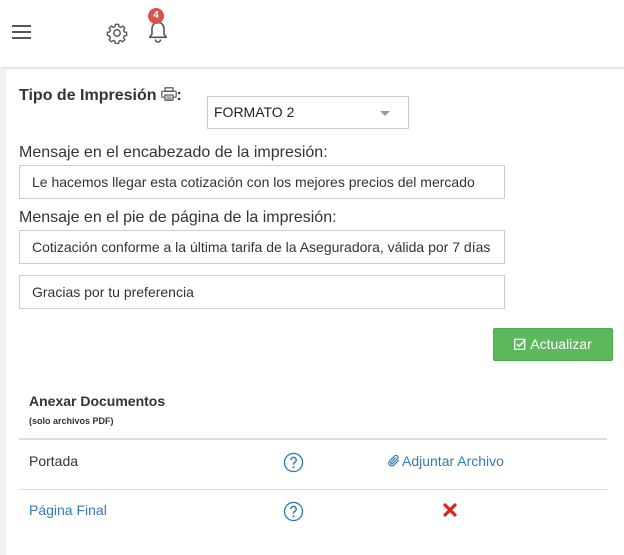 The height and width of the screenshot is (555, 624). Describe the element at coordinates (3, 312) in the screenshot. I see `sidebar-edge` at that location.